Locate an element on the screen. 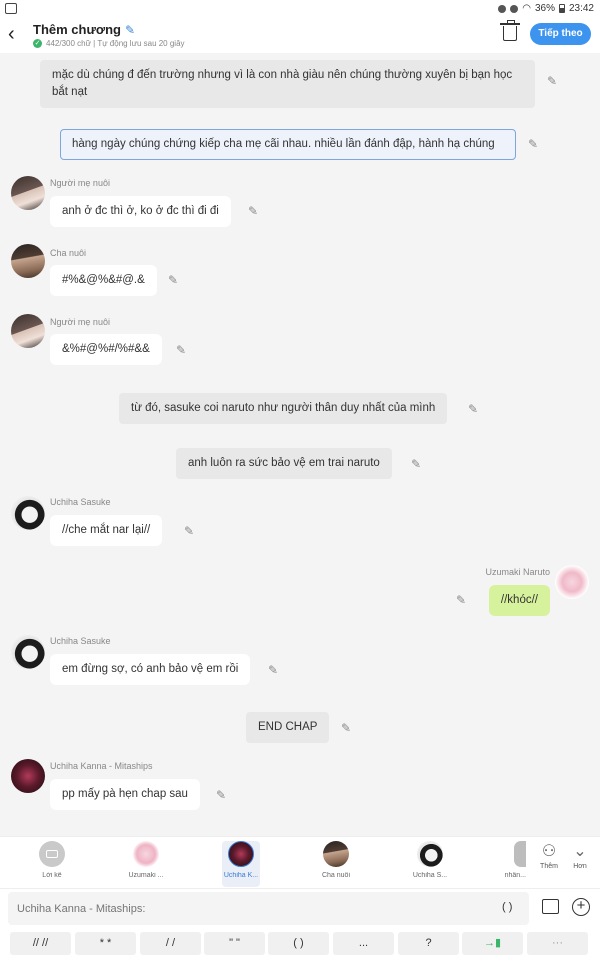 This screenshot has width=600, height=960. app-notification-icon is located at coordinates (11, 8).